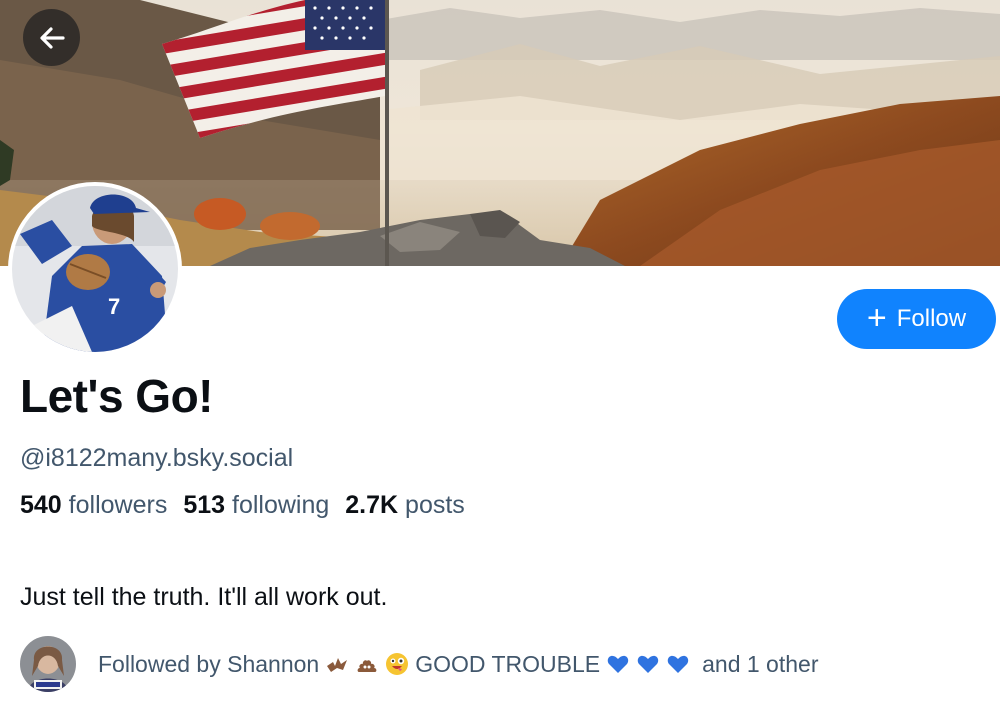 The image size is (1000, 714). I want to click on back-button, so click(51, 37).